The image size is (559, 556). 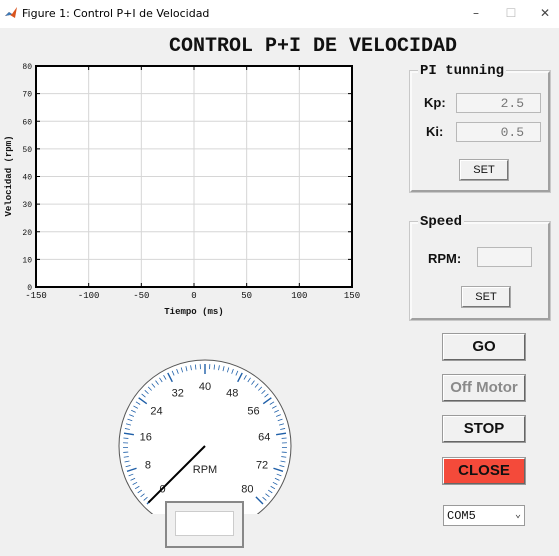 What do you see at coordinates (253, 412) in the screenshot?
I see `gauge-label: 56` at bounding box center [253, 412].